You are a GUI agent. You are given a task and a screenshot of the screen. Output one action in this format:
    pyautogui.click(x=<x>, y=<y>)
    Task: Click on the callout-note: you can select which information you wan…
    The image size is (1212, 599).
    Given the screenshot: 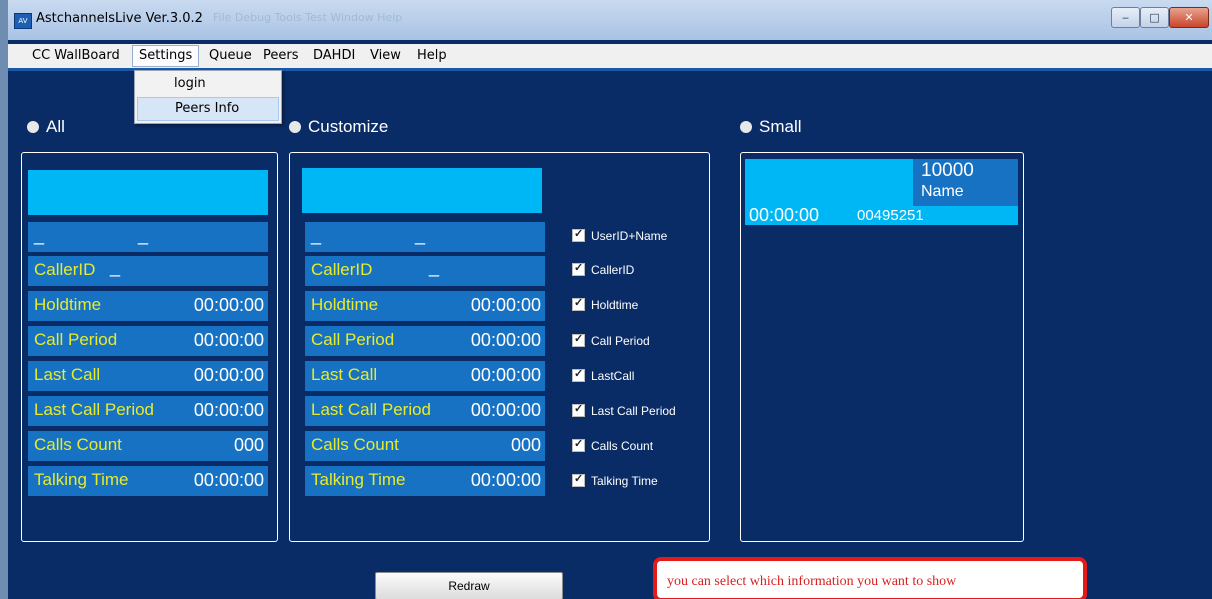 What is the action you would take?
    pyautogui.click(x=870, y=578)
    